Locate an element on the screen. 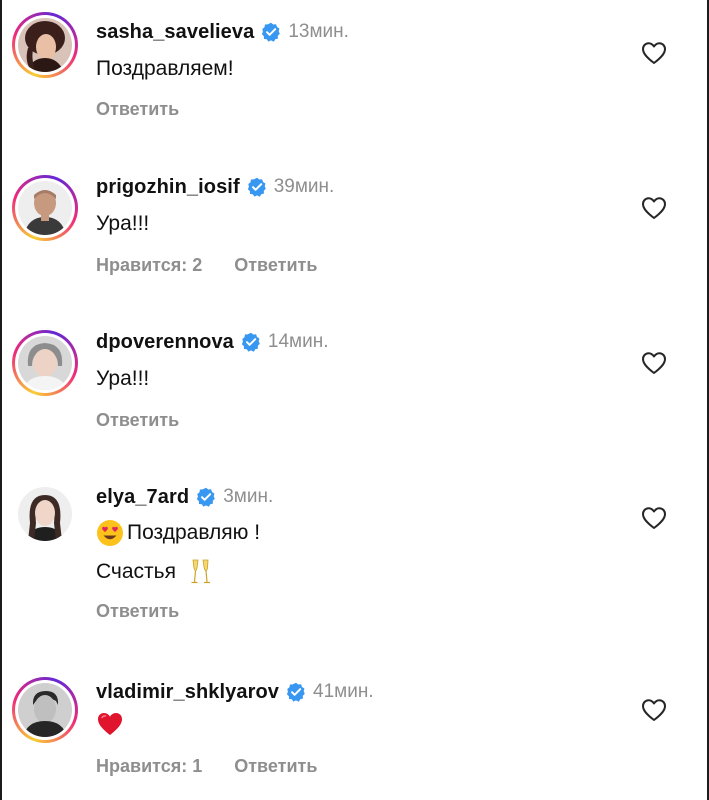  champagne-glasses-emoji-icon is located at coordinates (201, 572).